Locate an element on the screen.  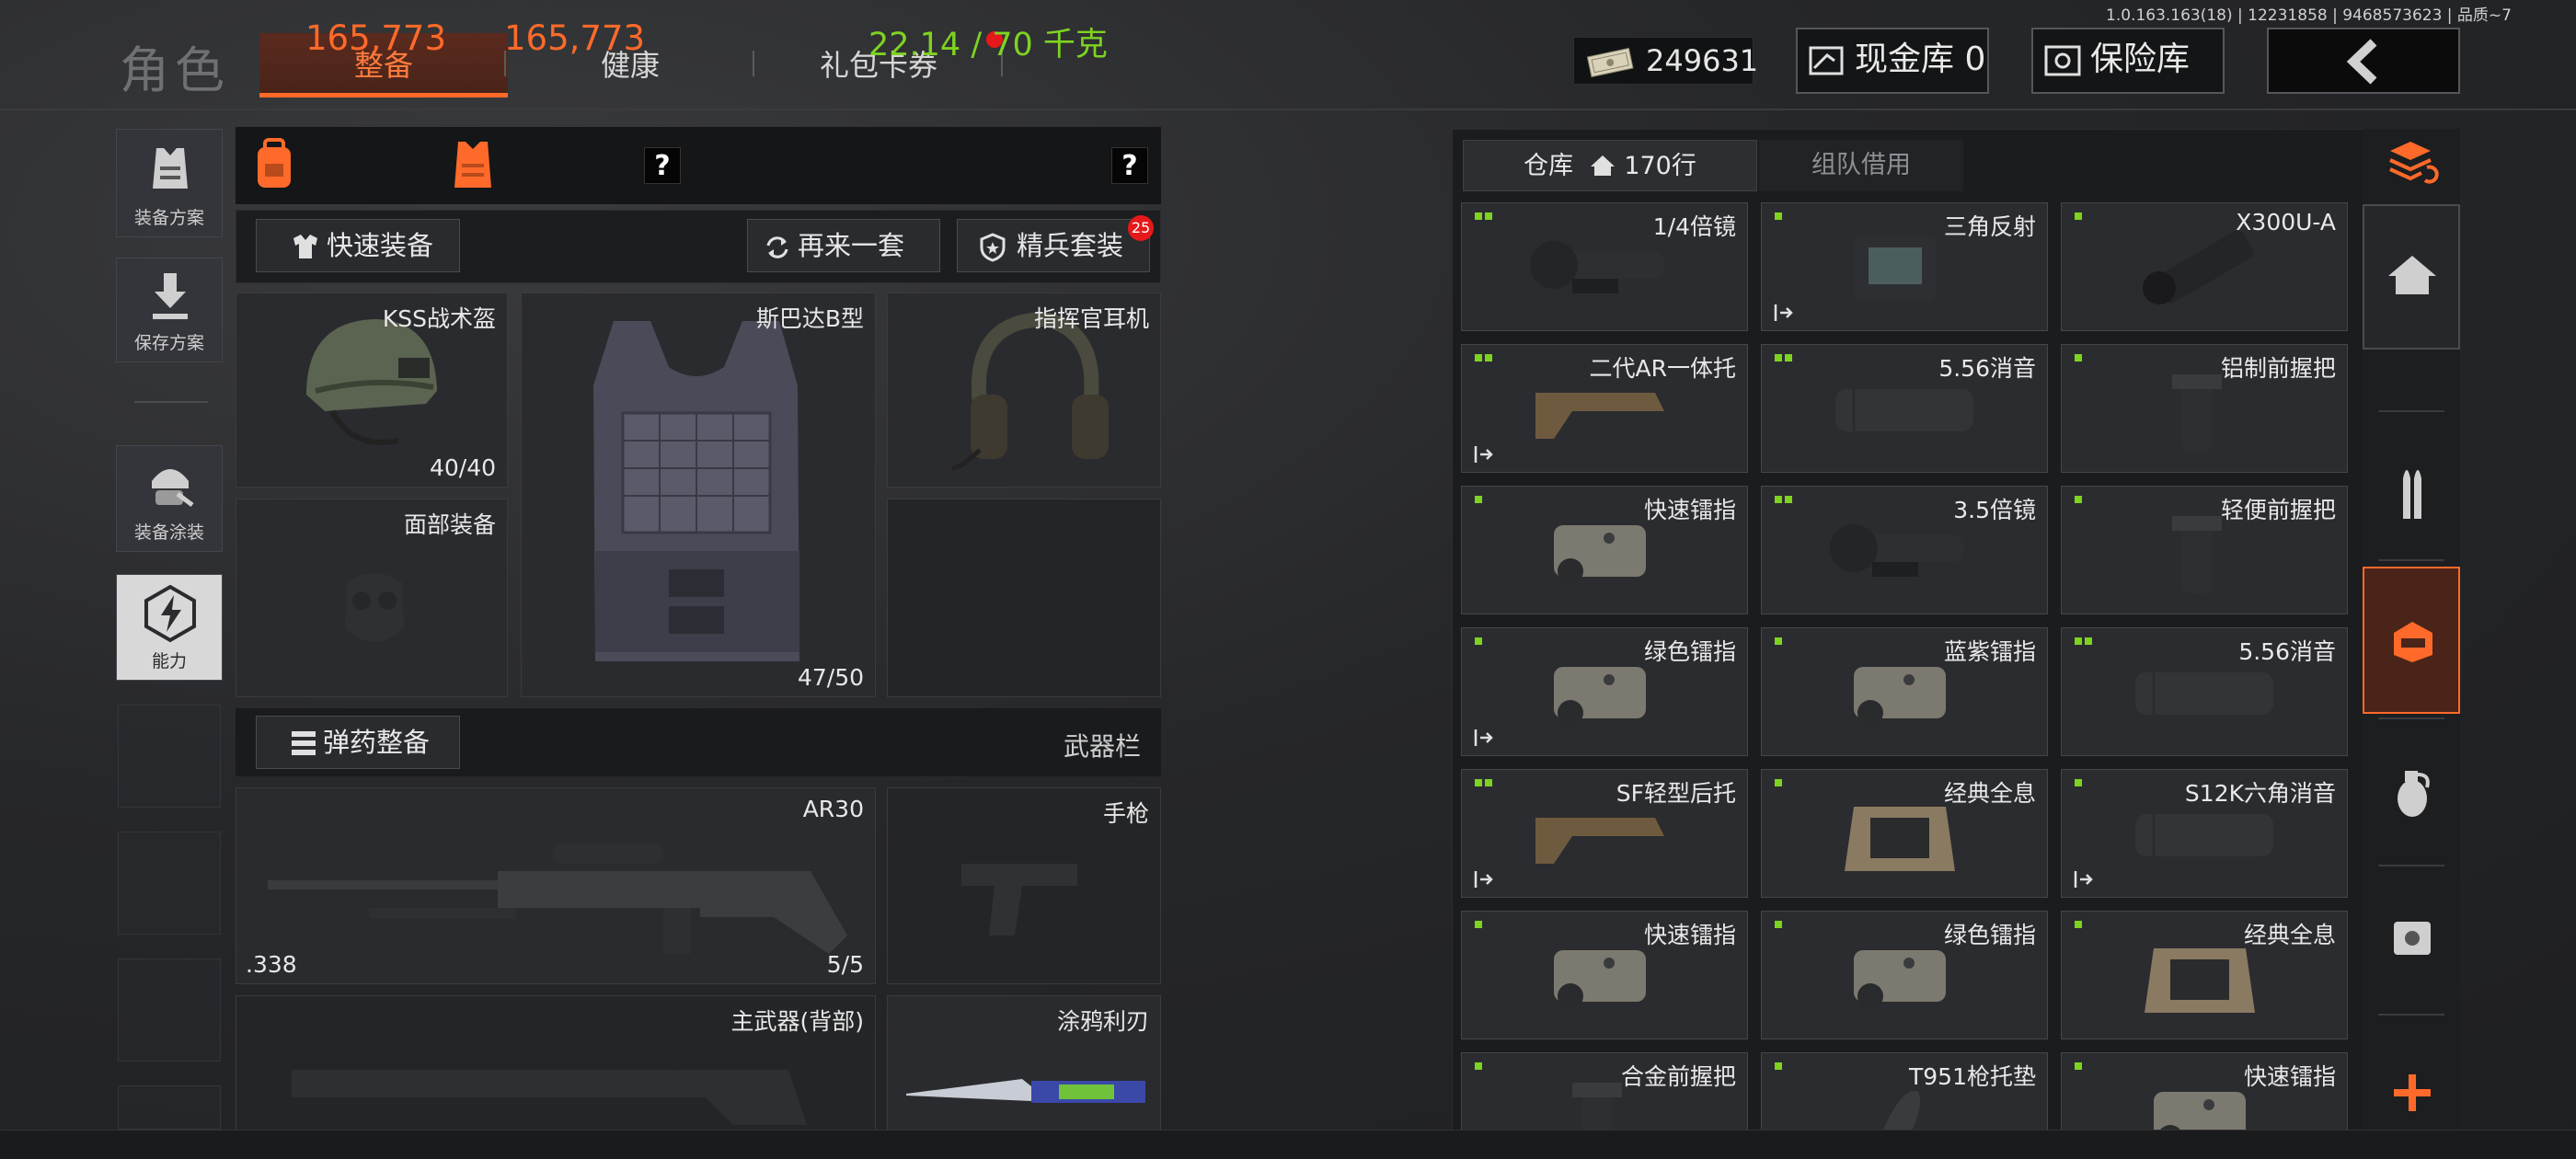
storage-item: 二代AR一体托 is located at coordinates (1604, 408).